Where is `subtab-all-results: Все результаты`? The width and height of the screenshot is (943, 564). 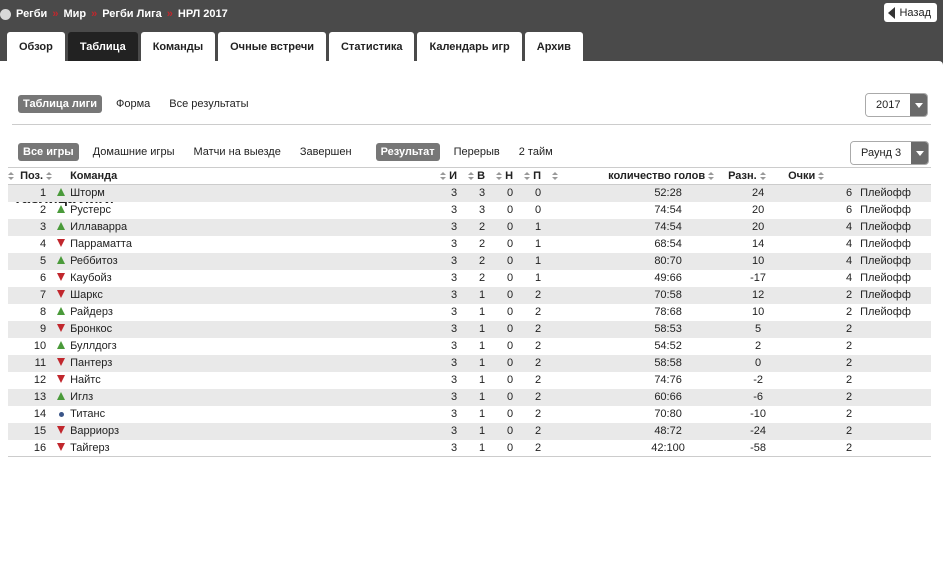 subtab-all-results: Все результаты is located at coordinates (208, 104).